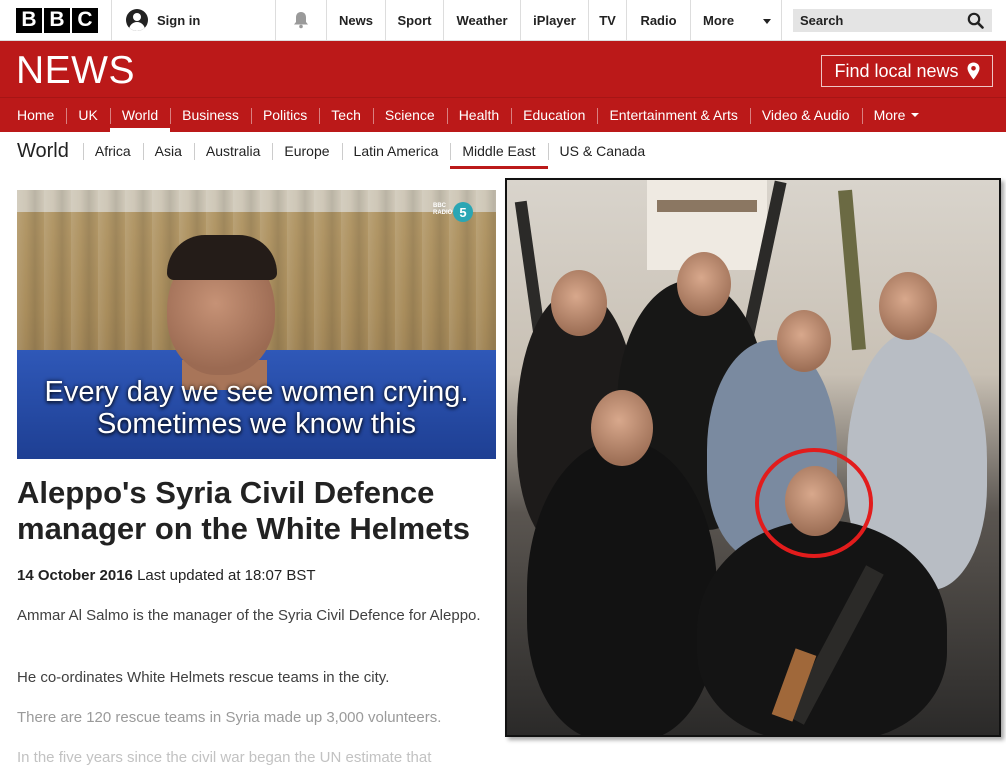 The image size is (1006, 767). What do you see at coordinates (33, 115) in the screenshot?
I see `nav-home: Home` at bounding box center [33, 115].